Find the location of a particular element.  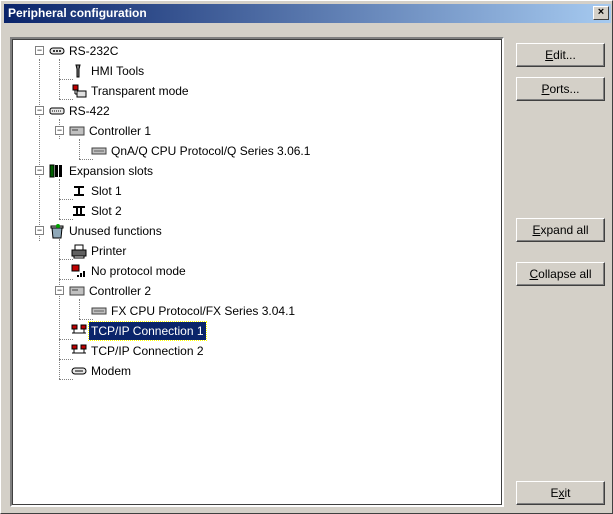

tree-node-label: RS-232C is located at coordinates (94, 51).